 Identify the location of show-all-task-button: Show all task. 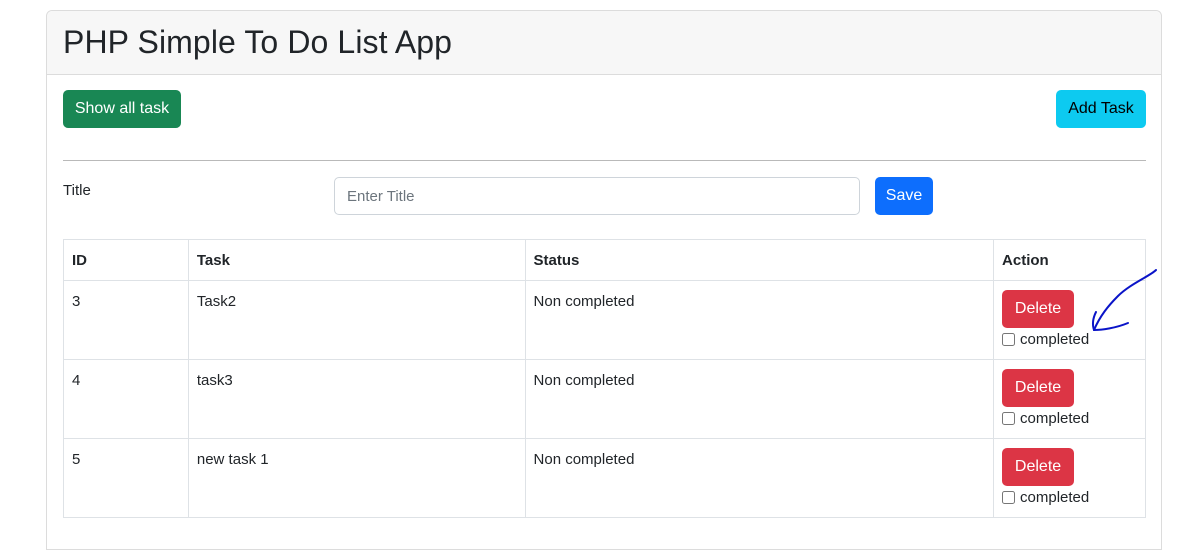
(122, 109).